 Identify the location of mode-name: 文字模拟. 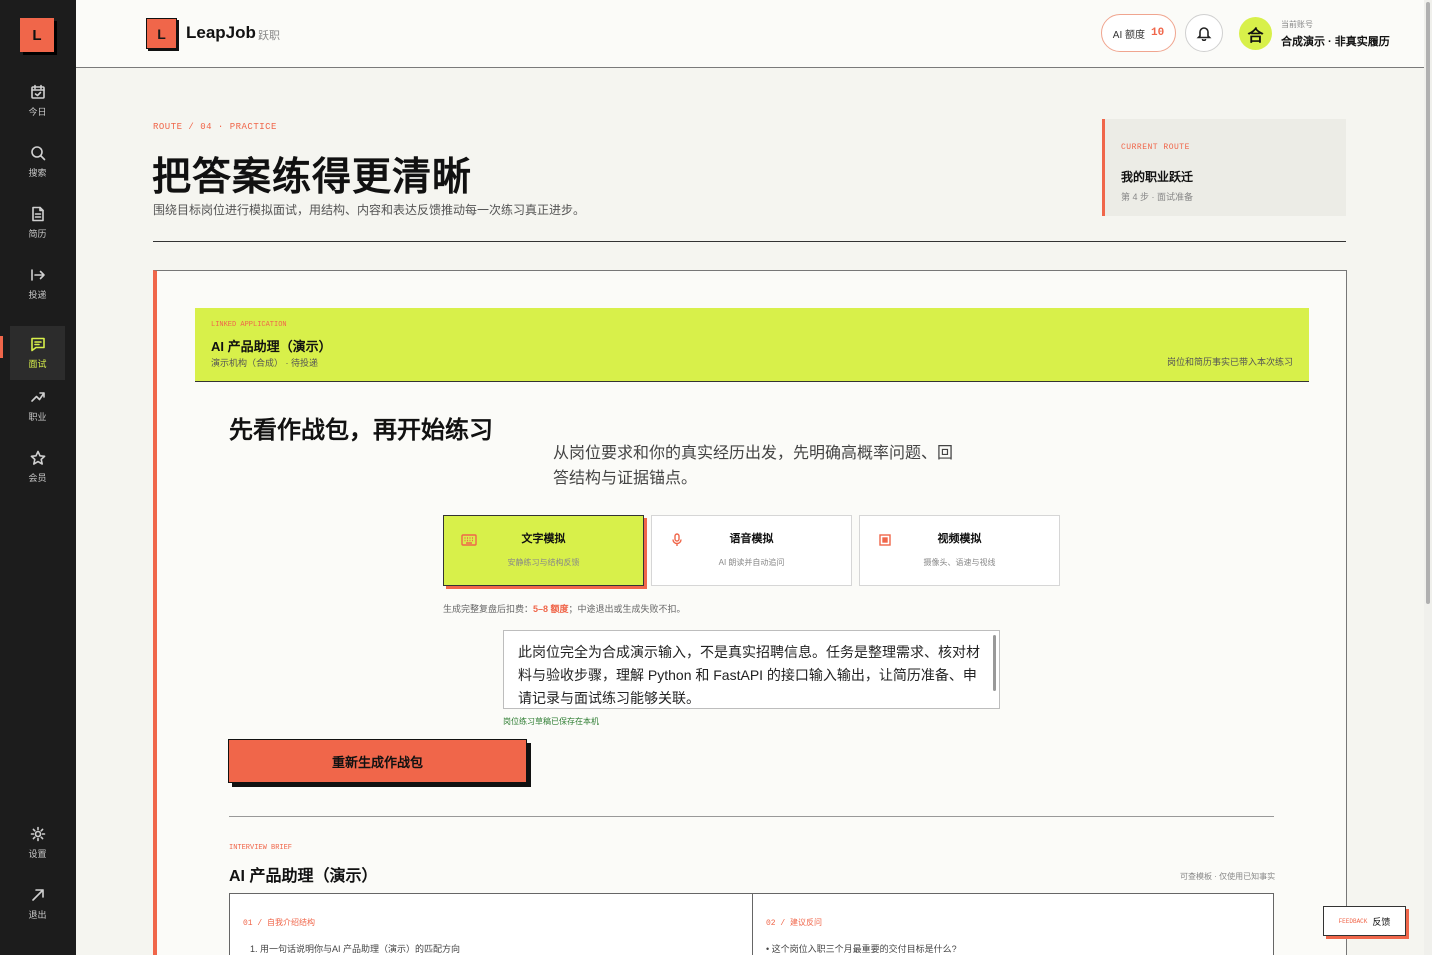
(543, 539).